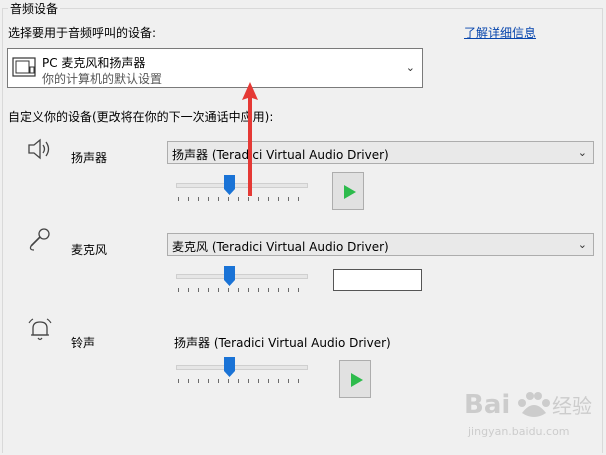  I want to click on speaker-select: 扬声器 (Teradici Virtual Audio Driver) ⌄, so click(380, 152).